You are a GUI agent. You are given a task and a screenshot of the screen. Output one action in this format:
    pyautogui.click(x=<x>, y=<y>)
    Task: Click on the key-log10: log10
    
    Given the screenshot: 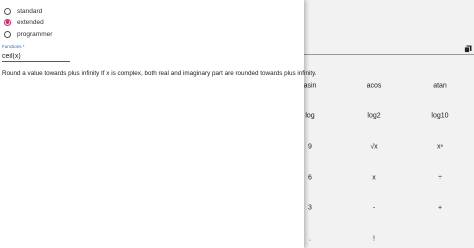 What is the action you would take?
    pyautogui.click(x=439, y=116)
    